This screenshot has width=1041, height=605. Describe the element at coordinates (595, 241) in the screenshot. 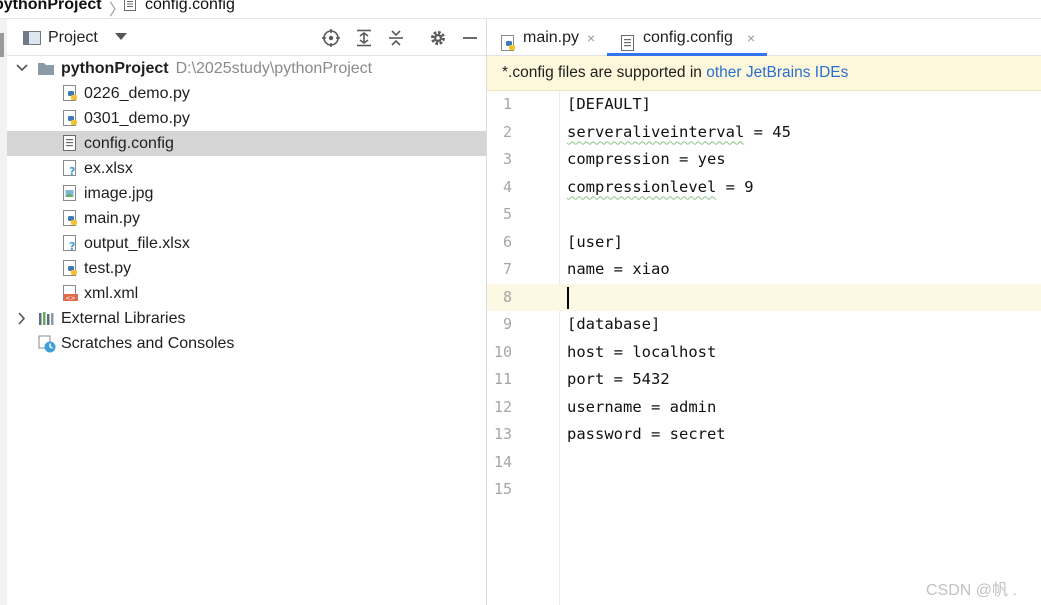

I see `code-text: [user]` at that location.